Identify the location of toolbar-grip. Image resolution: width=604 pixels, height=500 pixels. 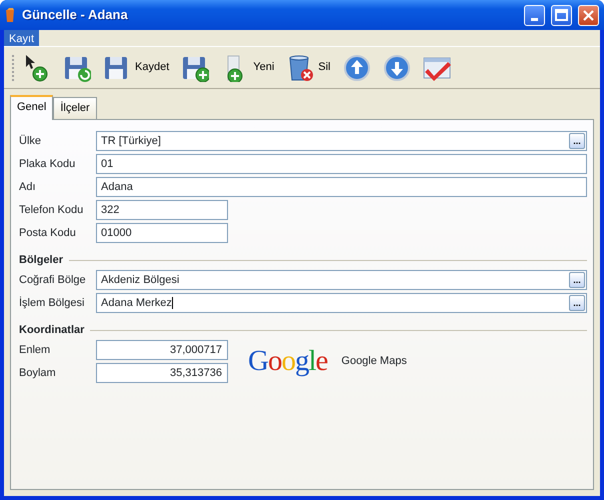
(13, 67).